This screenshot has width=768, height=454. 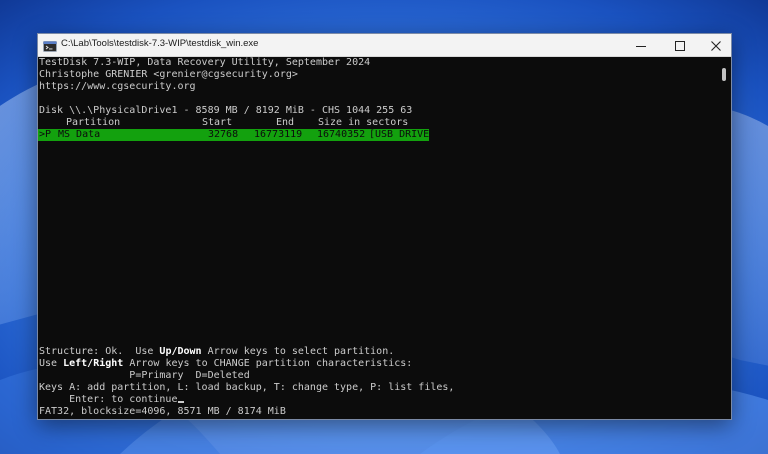 I want to click on change-characteristics-prefix: Use, so click(x=51, y=363).